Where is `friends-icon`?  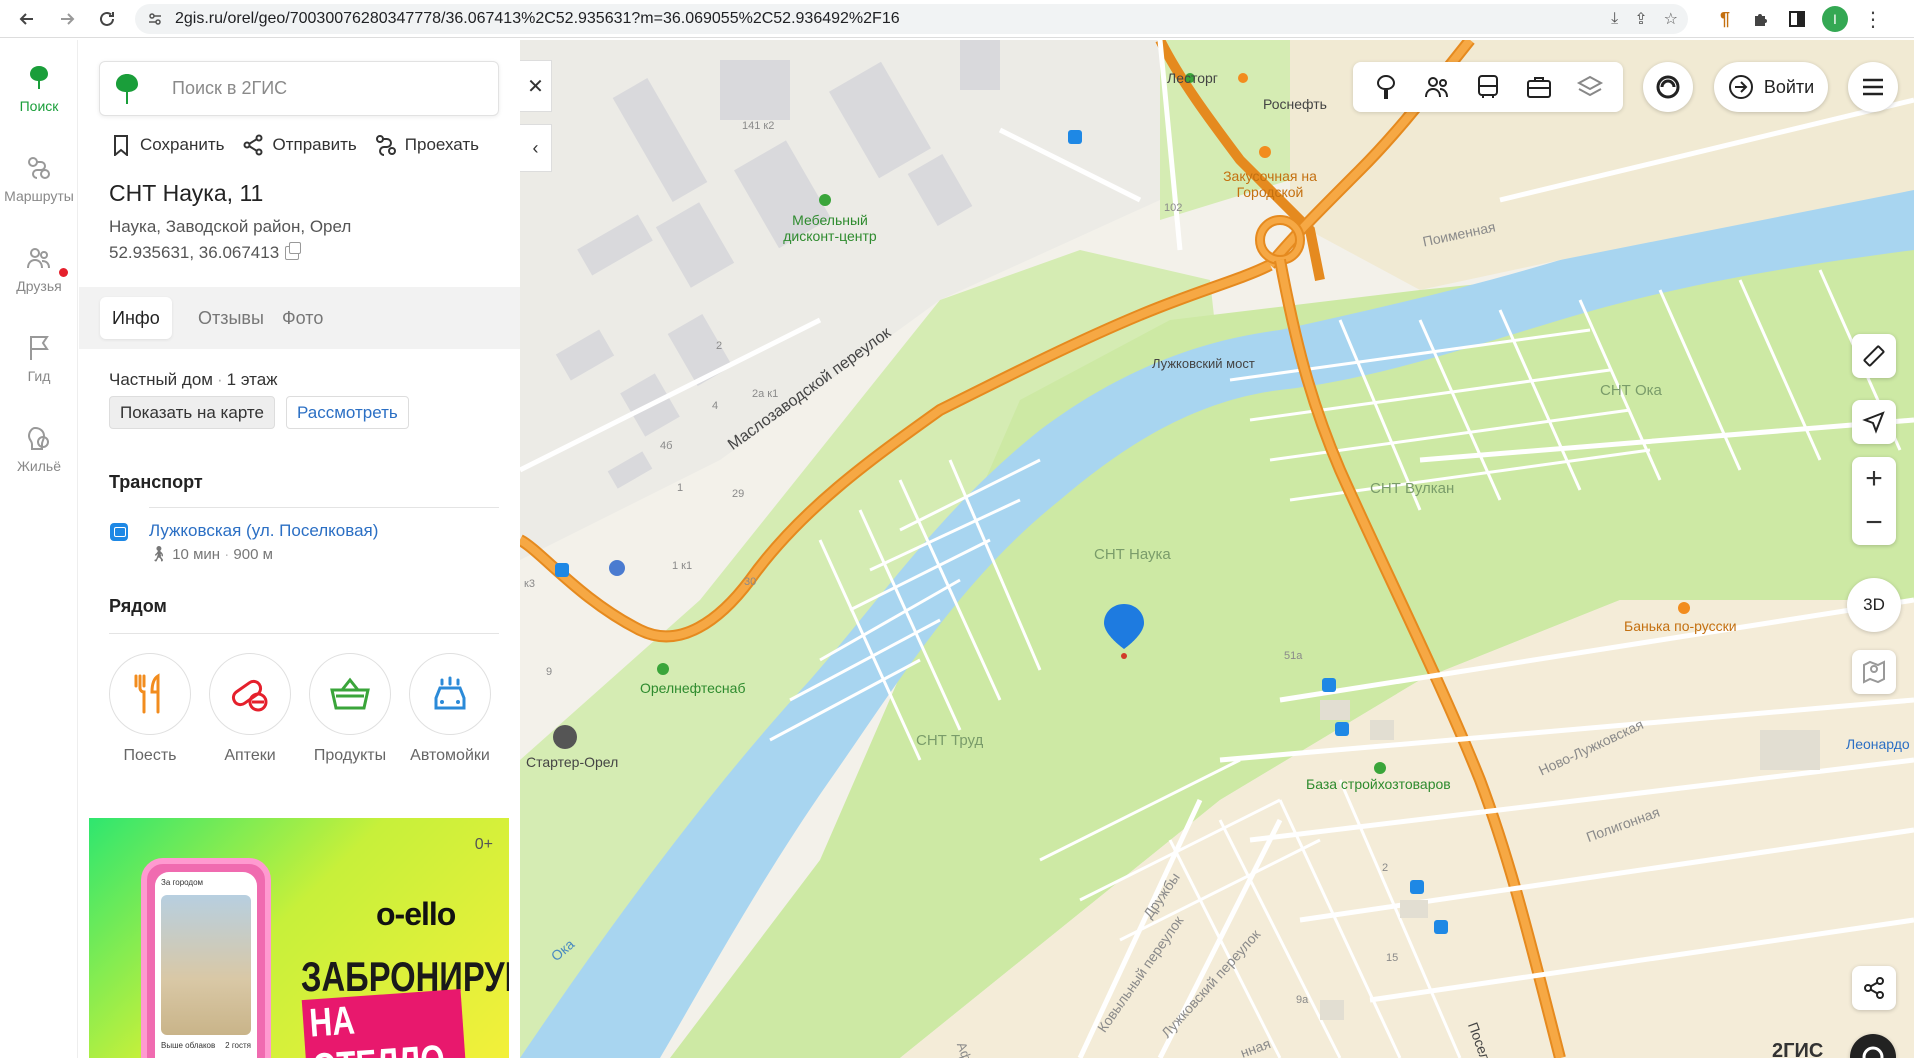
friends-icon is located at coordinates (38, 258).